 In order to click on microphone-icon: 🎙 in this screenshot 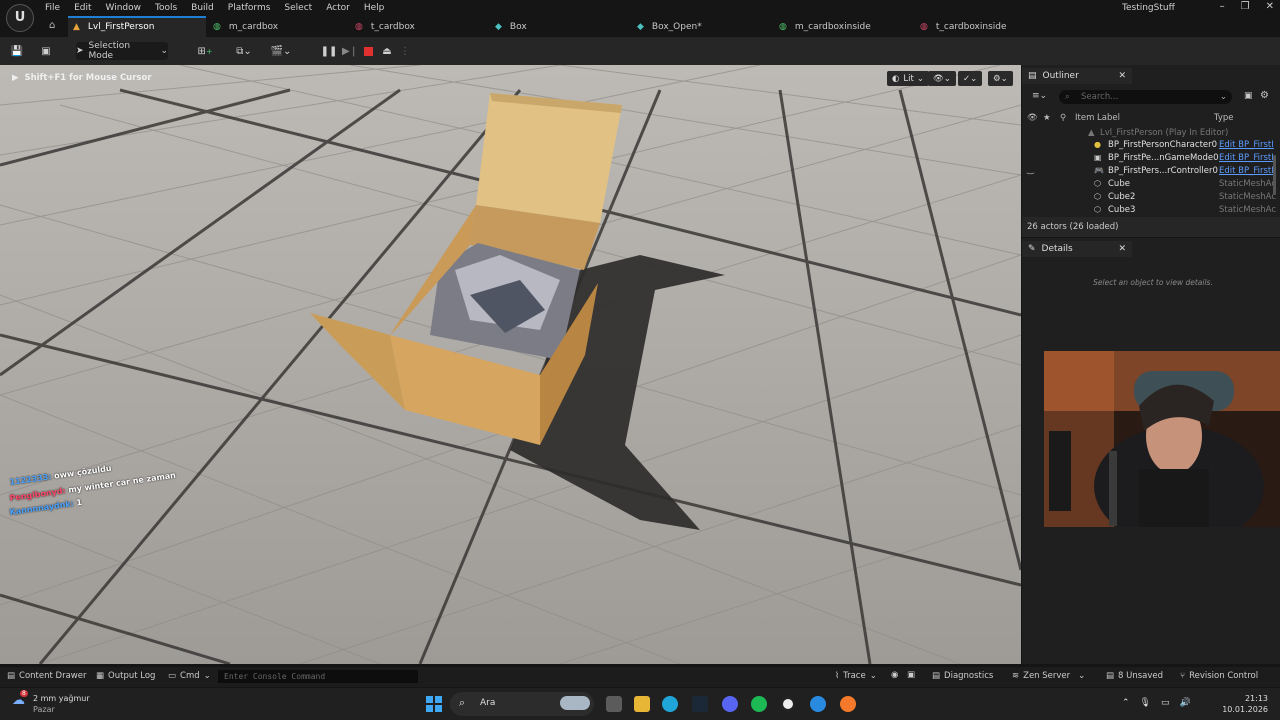, I will do `click(1145, 703)`.